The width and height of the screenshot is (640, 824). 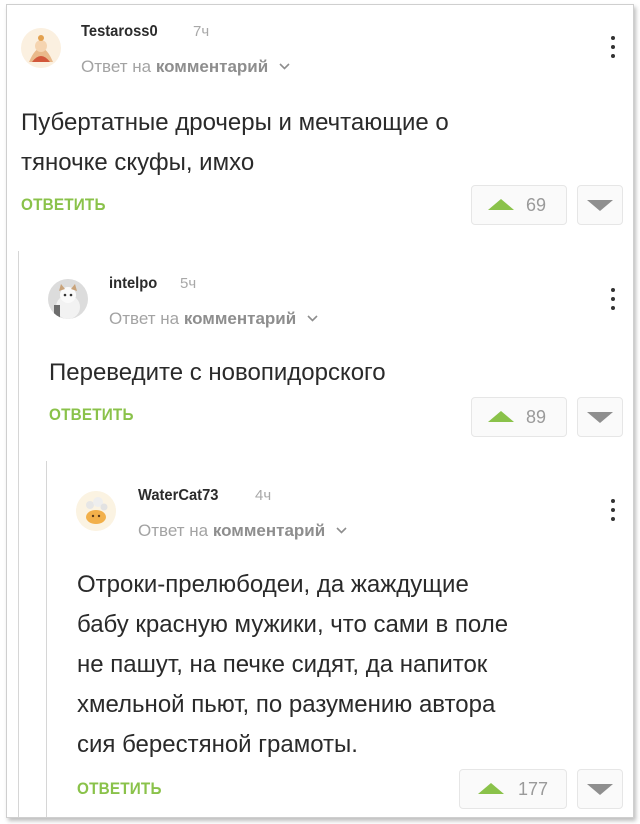 I want to click on comment-text-line: Пубертатные дрочеры и мечтающие о, so click(x=235, y=122).